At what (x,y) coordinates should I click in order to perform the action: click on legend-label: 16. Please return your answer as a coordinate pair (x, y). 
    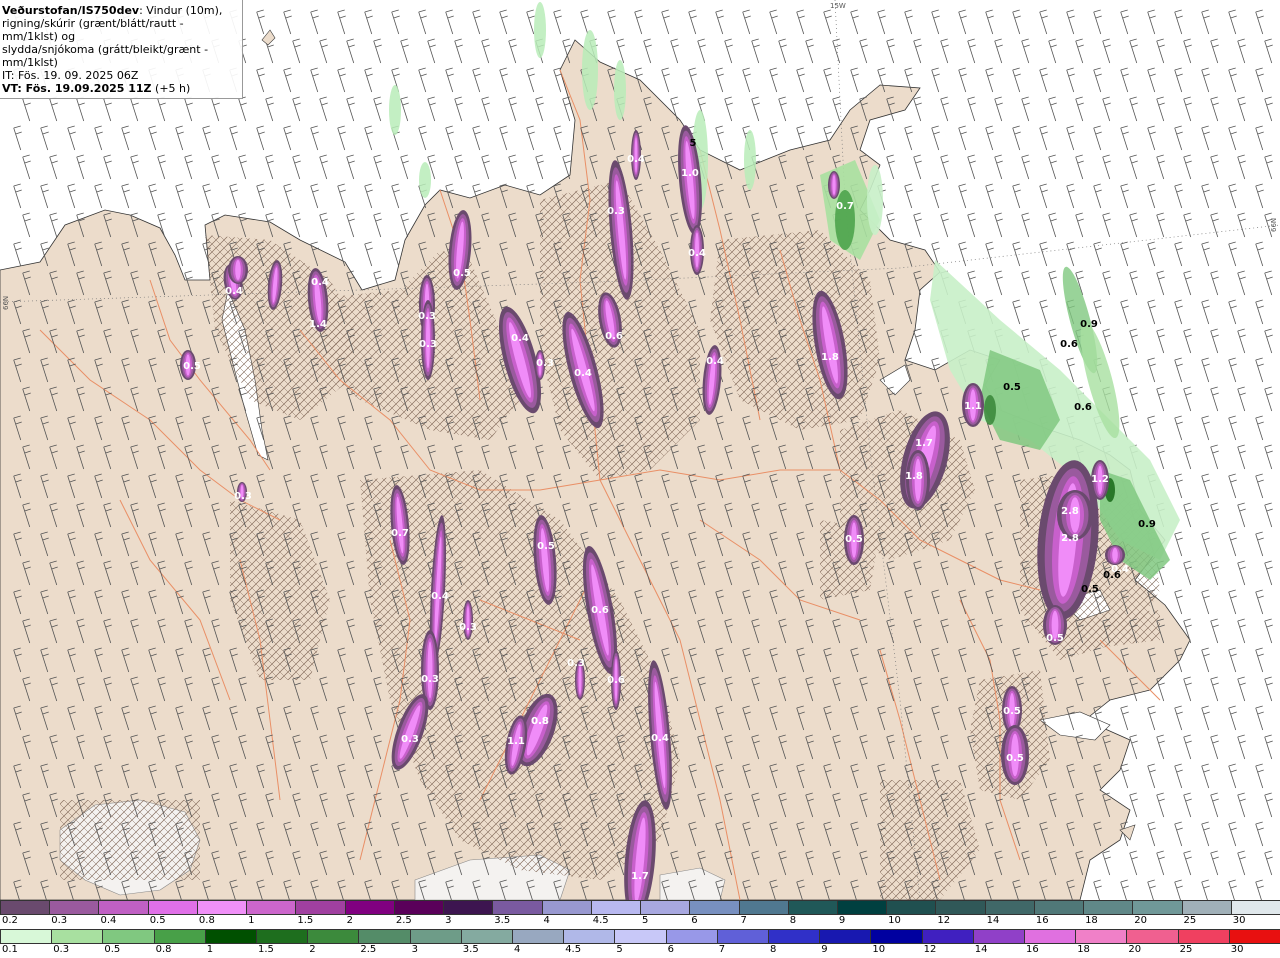
    Looking at the image, I should click on (1042, 920).